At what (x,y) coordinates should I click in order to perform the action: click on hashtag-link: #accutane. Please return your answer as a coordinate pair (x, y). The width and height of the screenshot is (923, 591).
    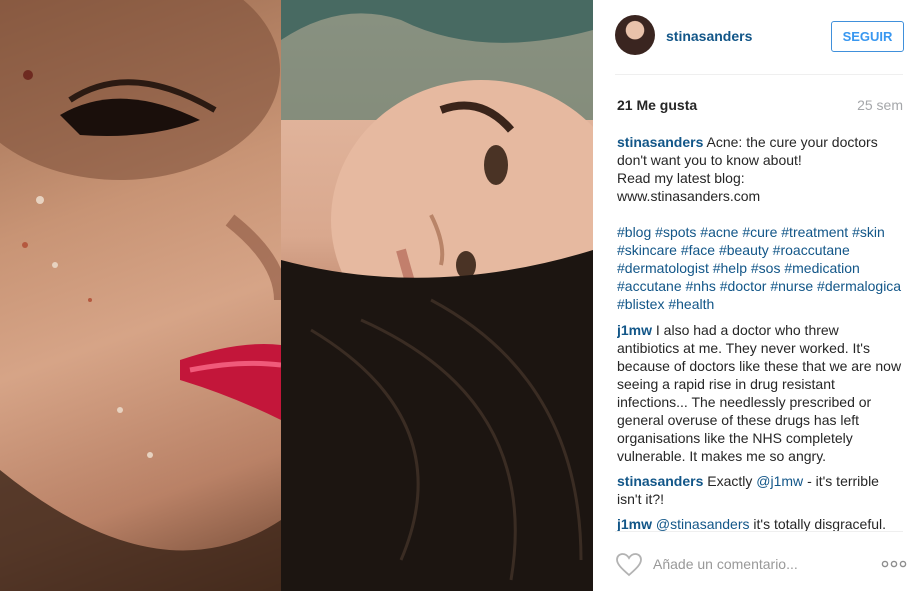
    Looking at the image, I should click on (649, 286).